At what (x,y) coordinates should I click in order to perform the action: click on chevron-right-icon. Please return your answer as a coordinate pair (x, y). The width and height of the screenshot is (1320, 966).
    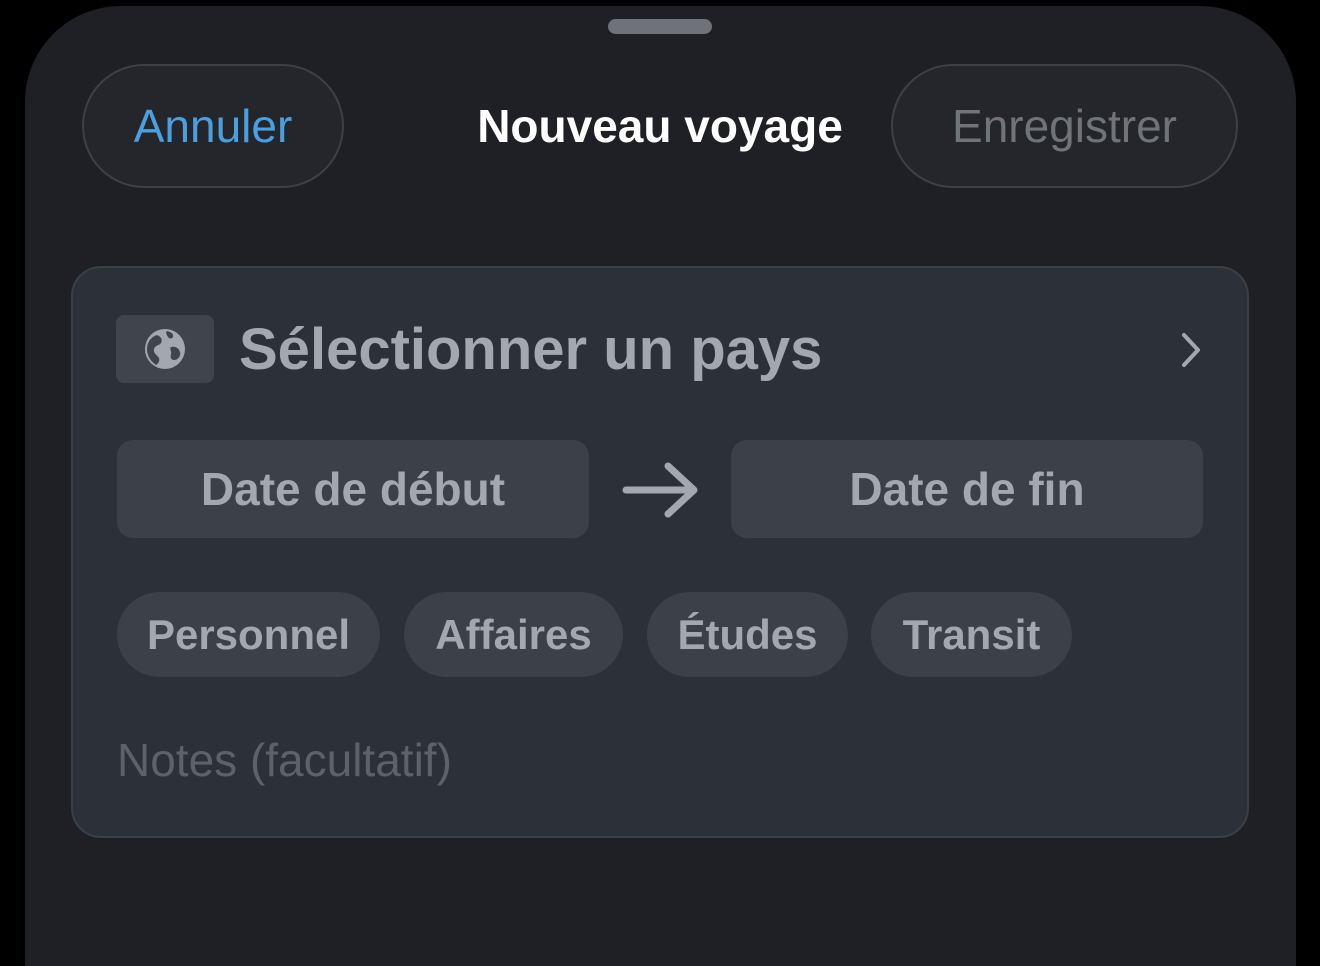
    Looking at the image, I should click on (1191, 350).